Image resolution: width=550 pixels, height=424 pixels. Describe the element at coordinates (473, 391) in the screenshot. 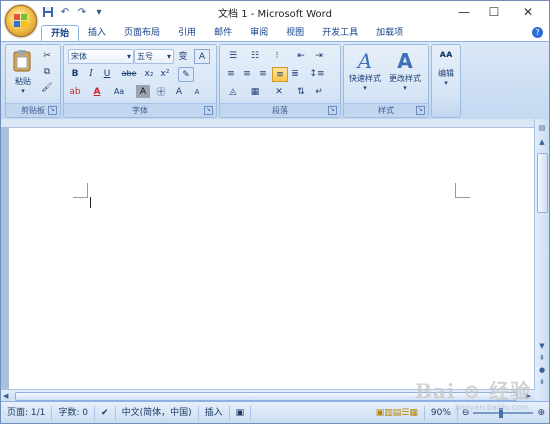

I see `baidu-watermark: Bai ⊙ 经验` at that location.